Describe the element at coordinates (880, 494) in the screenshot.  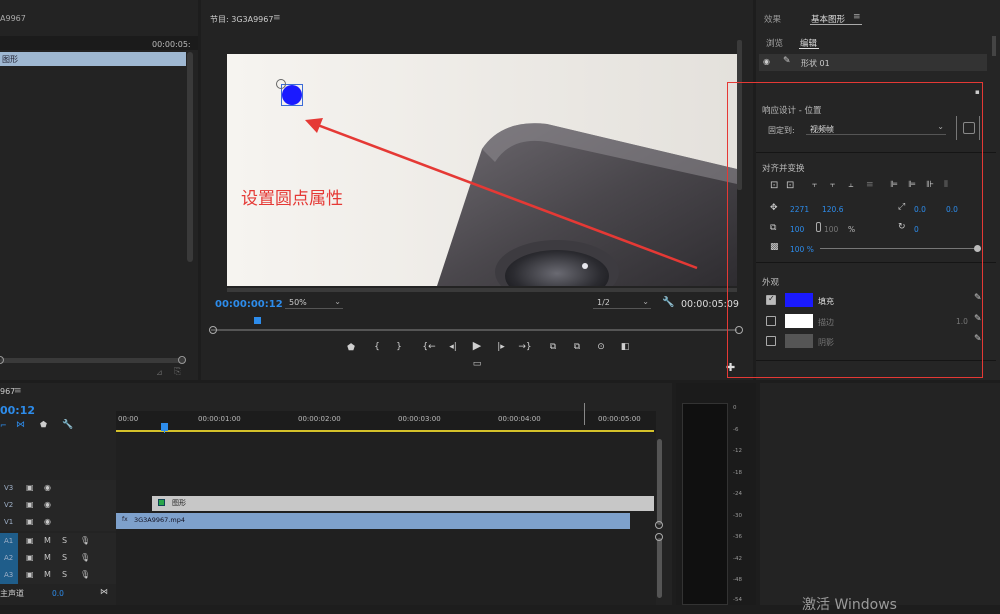
I see `empty-panel` at that location.